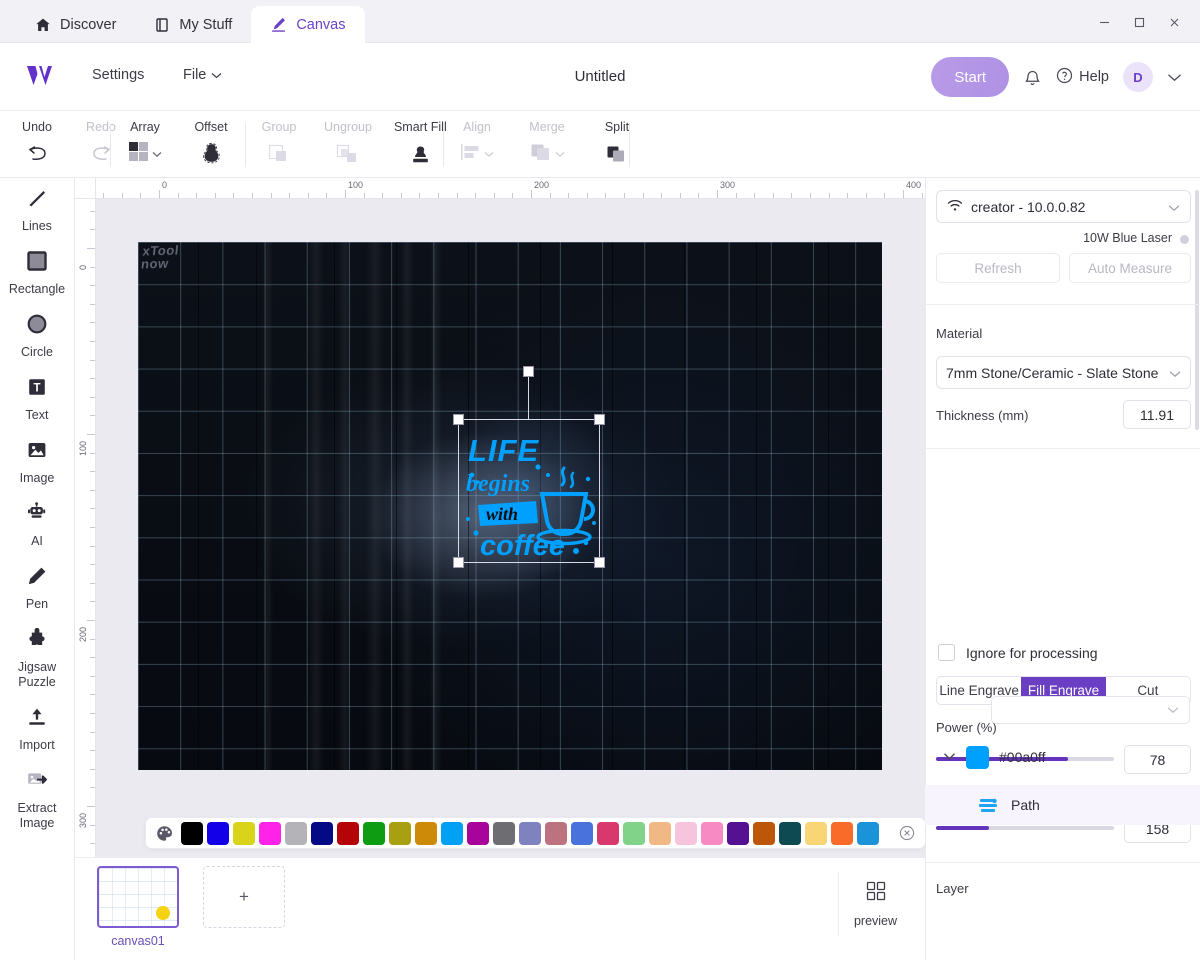  What do you see at coordinates (37, 398) in the screenshot?
I see `sidebar-item-text: T Text` at bounding box center [37, 398].